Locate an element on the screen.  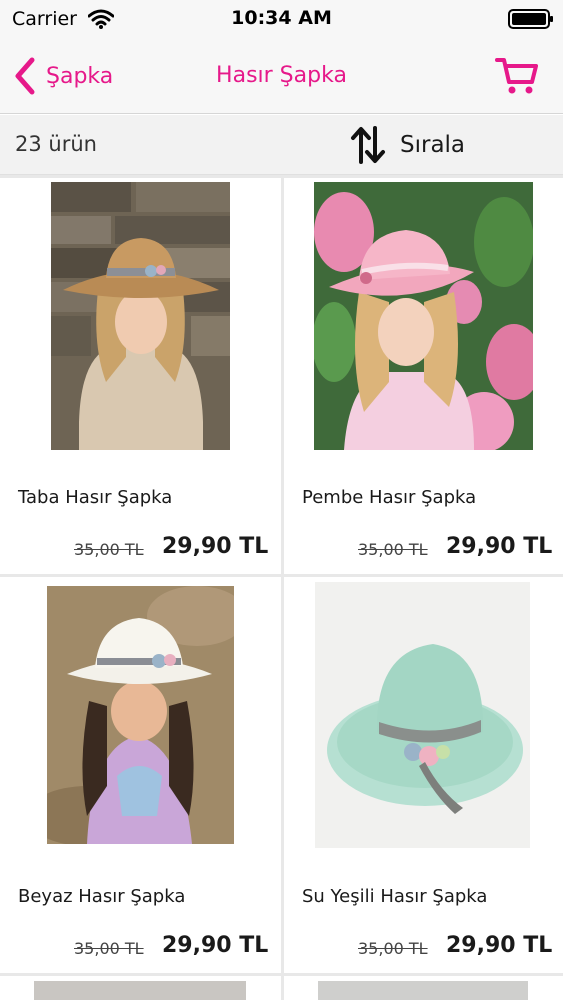
sort-label: Sırala is located at coordinates (433, 145).